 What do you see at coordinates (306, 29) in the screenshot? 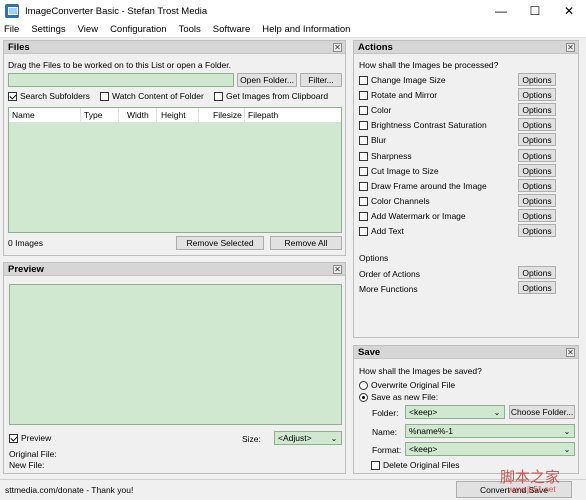
I see `menu-help: Help and Information` at bounding box center [306, 29].